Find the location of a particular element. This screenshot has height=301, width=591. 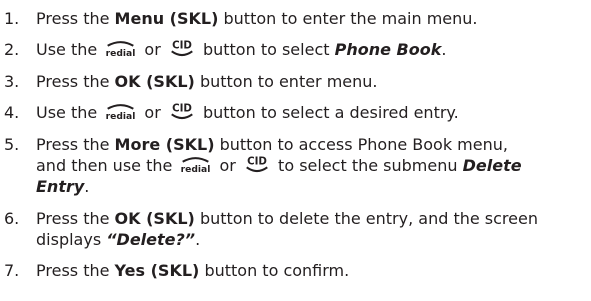

entry-submenu-label: Entry is located at coordinates (60, 186).